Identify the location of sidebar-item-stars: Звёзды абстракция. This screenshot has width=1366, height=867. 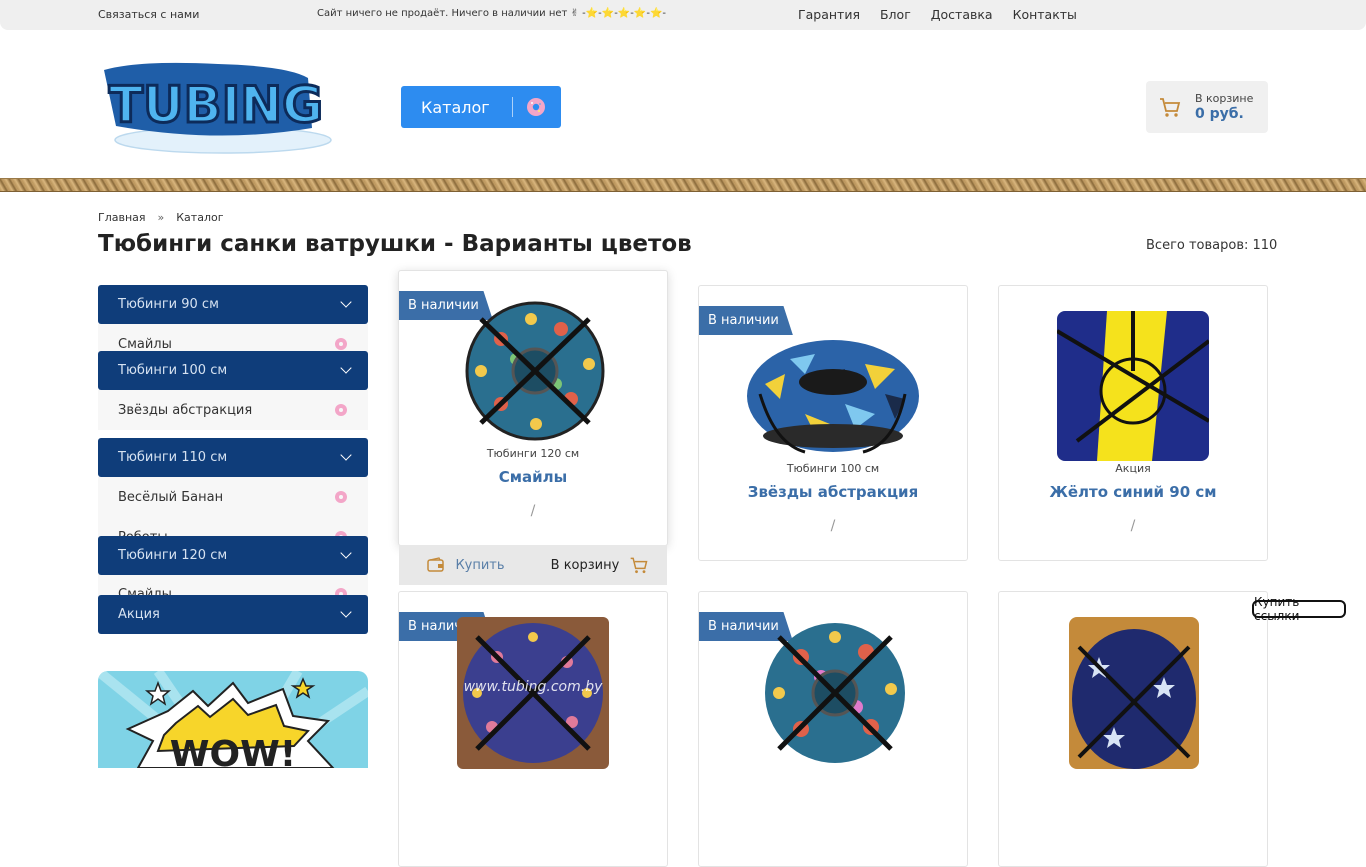
(233, 410).